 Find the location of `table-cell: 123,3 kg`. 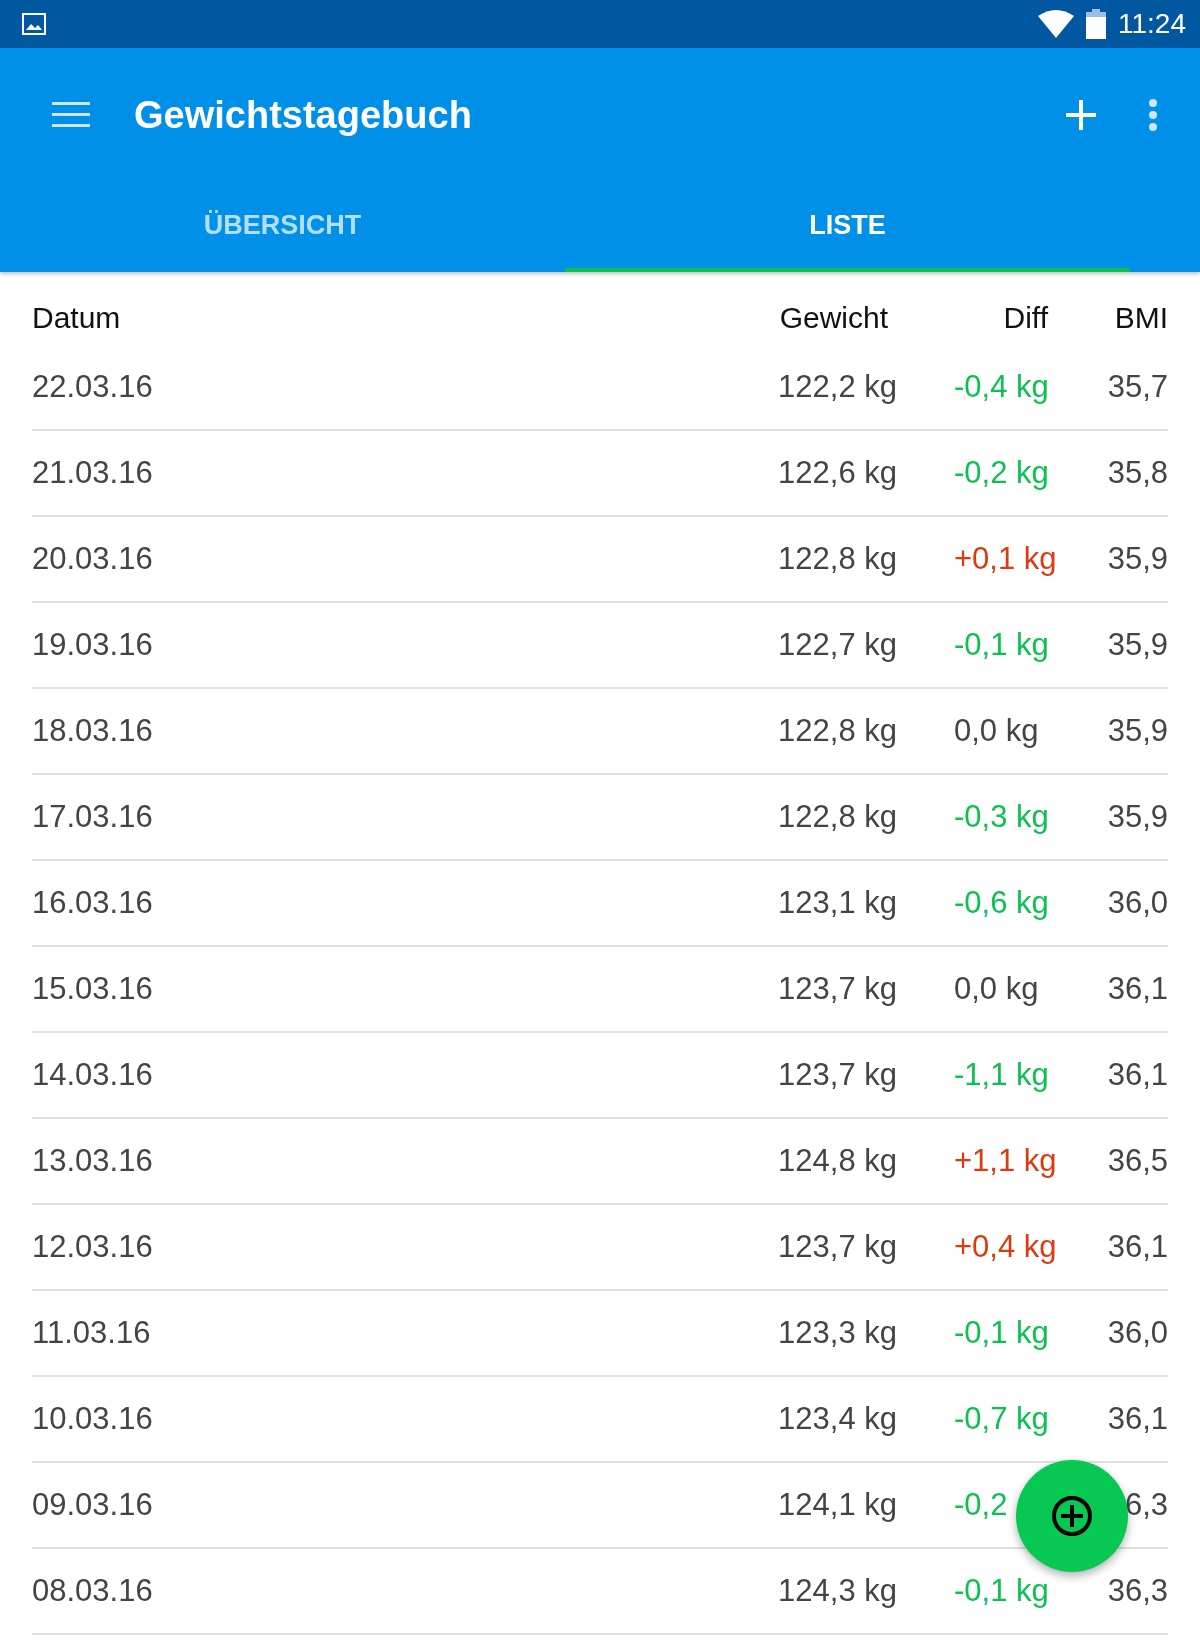

table-cell: 123,3 kg is located at coordinates (837, 1333).